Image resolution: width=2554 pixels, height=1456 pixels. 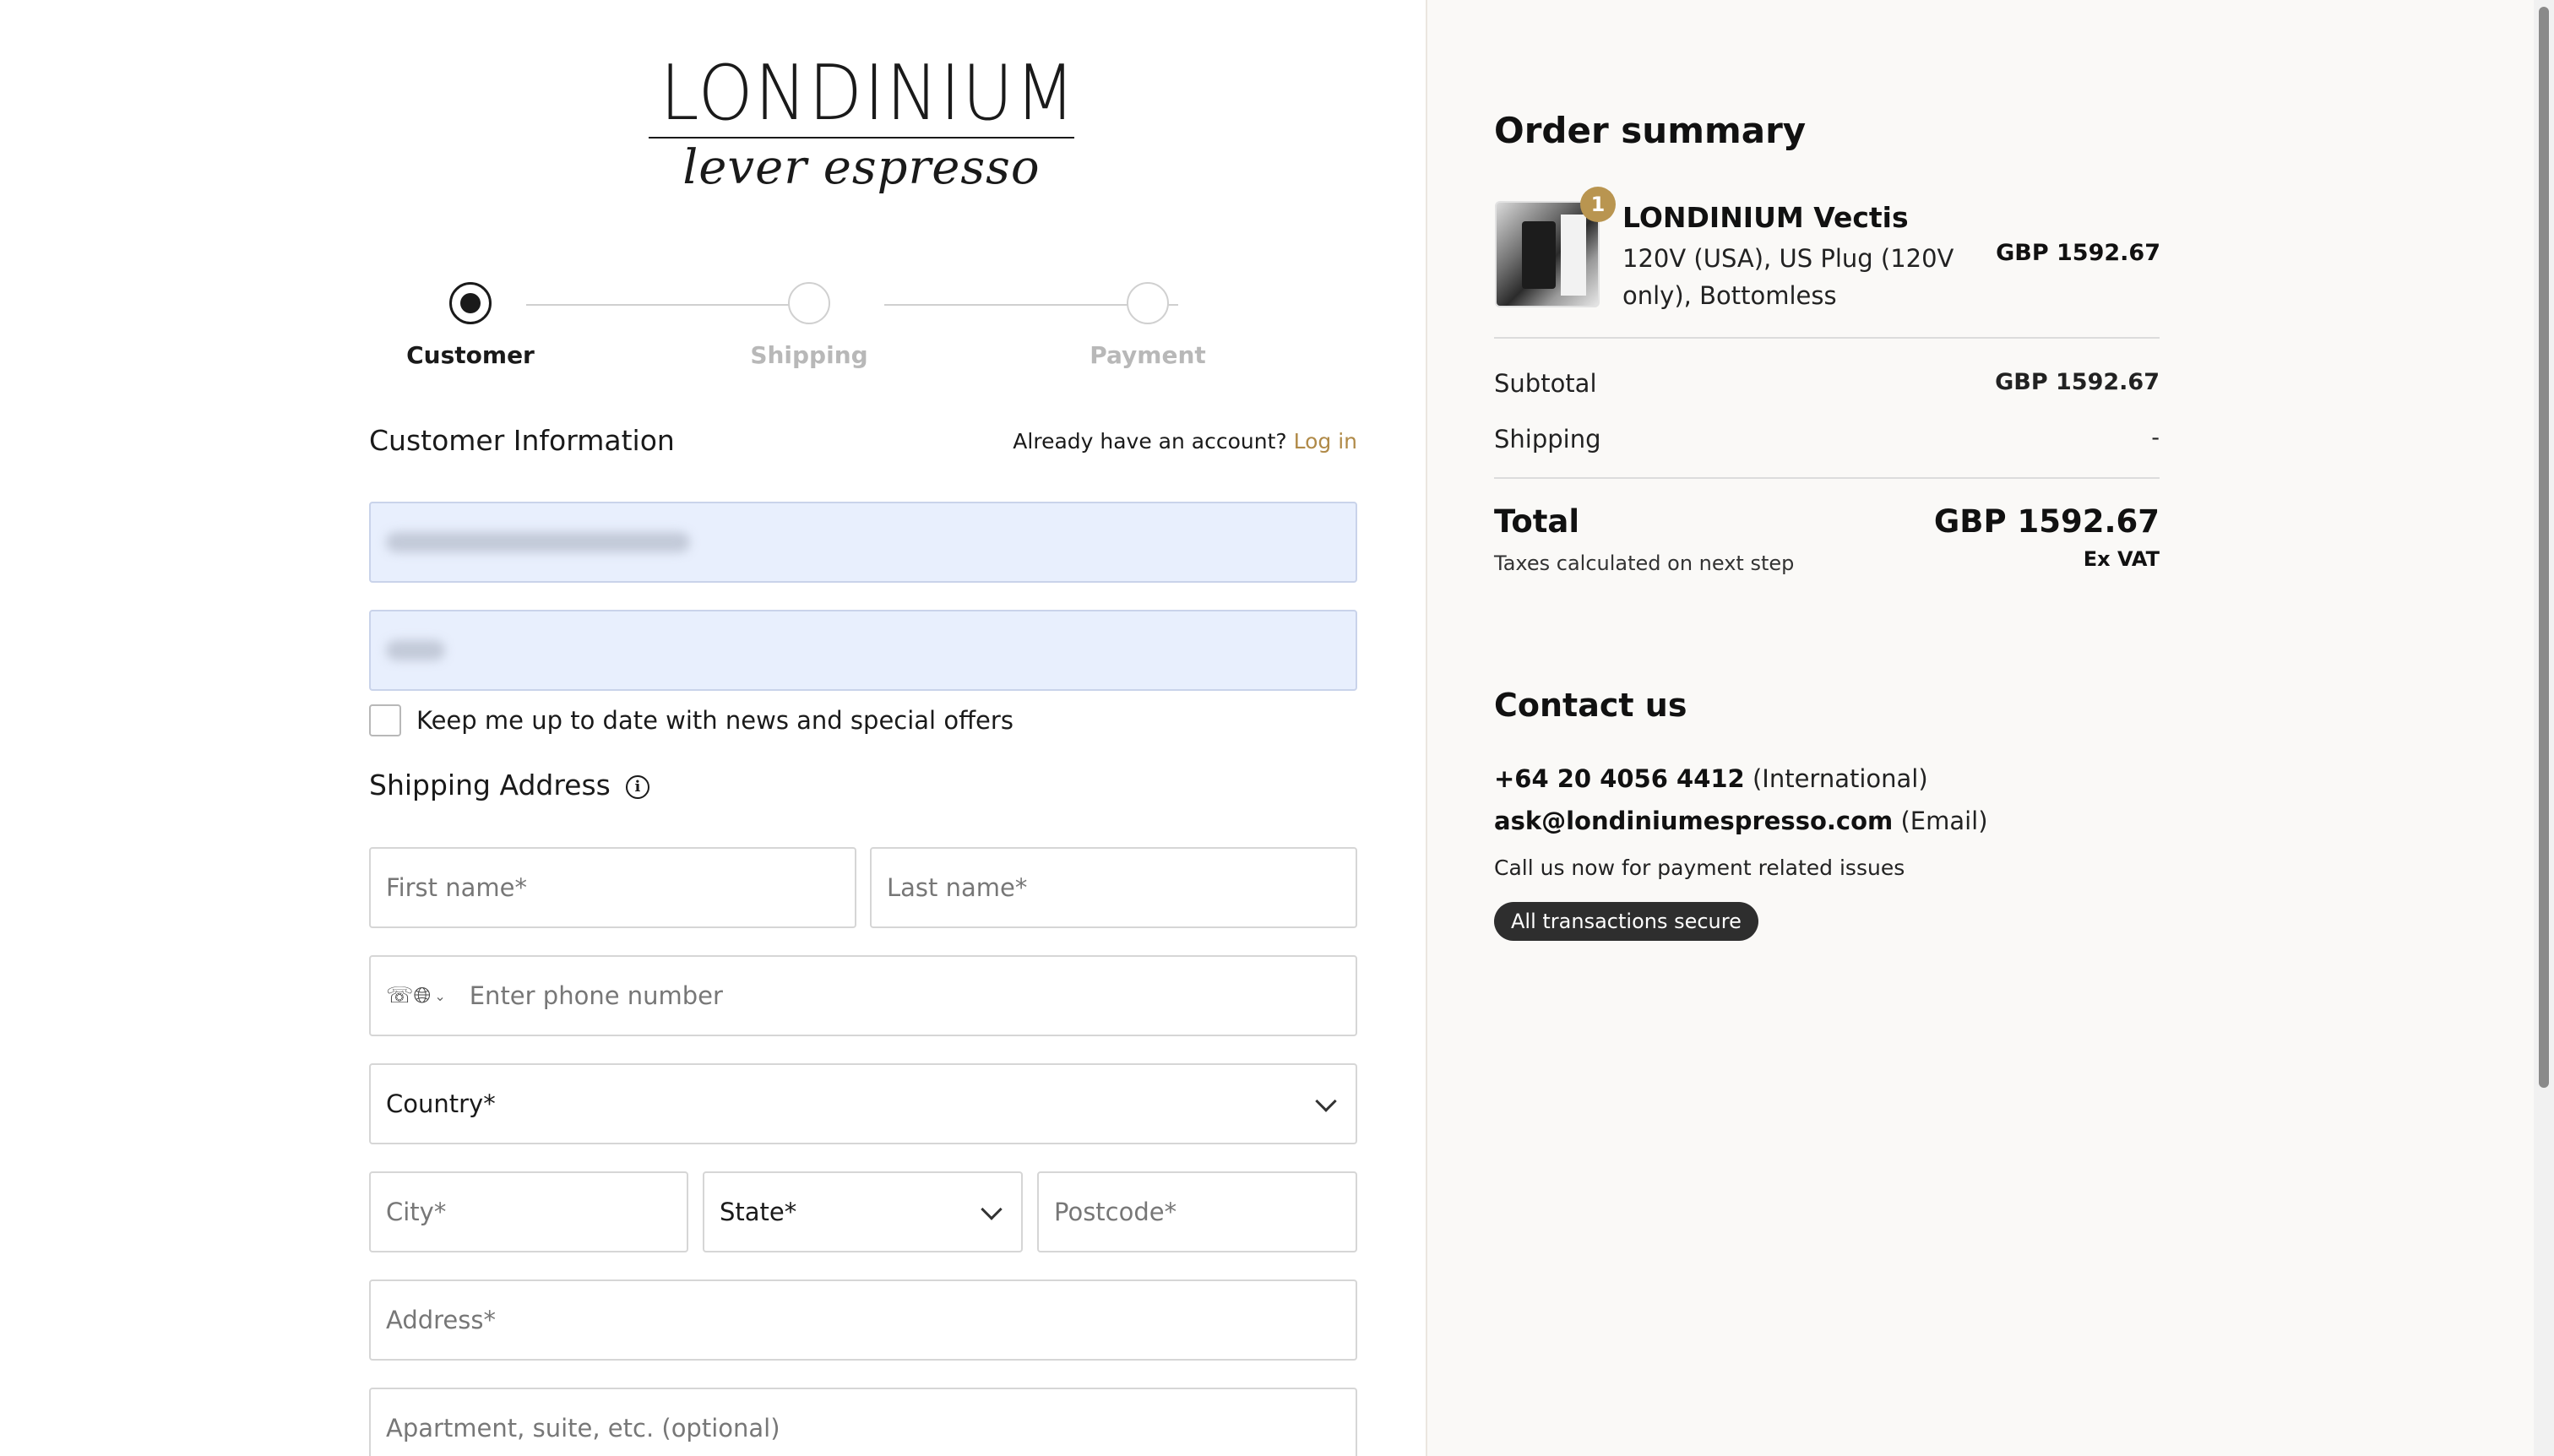 I want to click on subtotal-row: Subtotal GBP 1592.67, so click(x=1827, y=383).